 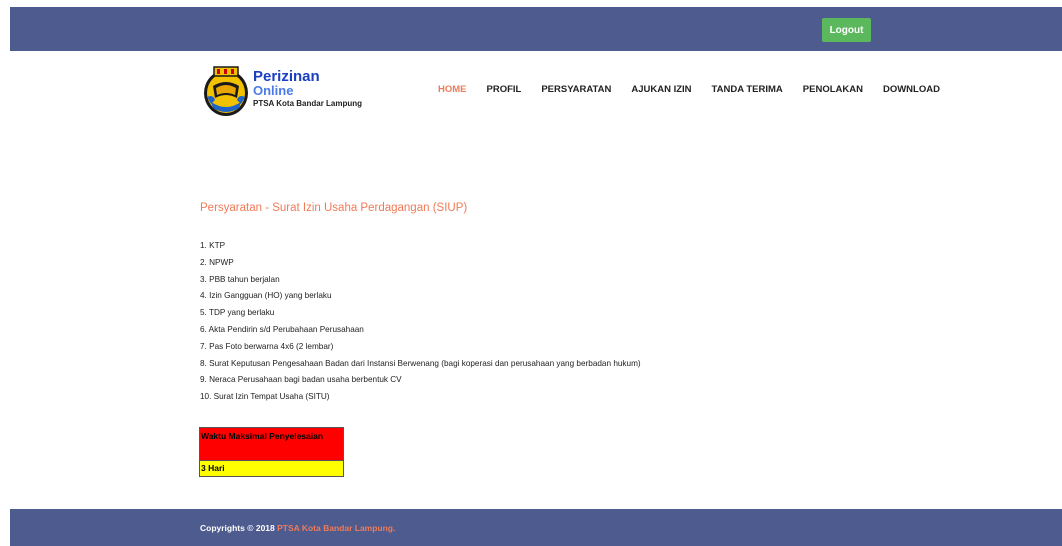 I want to click on nav-ajukan-izin: AJUKAN IZIN, so click(x=661, y=91).